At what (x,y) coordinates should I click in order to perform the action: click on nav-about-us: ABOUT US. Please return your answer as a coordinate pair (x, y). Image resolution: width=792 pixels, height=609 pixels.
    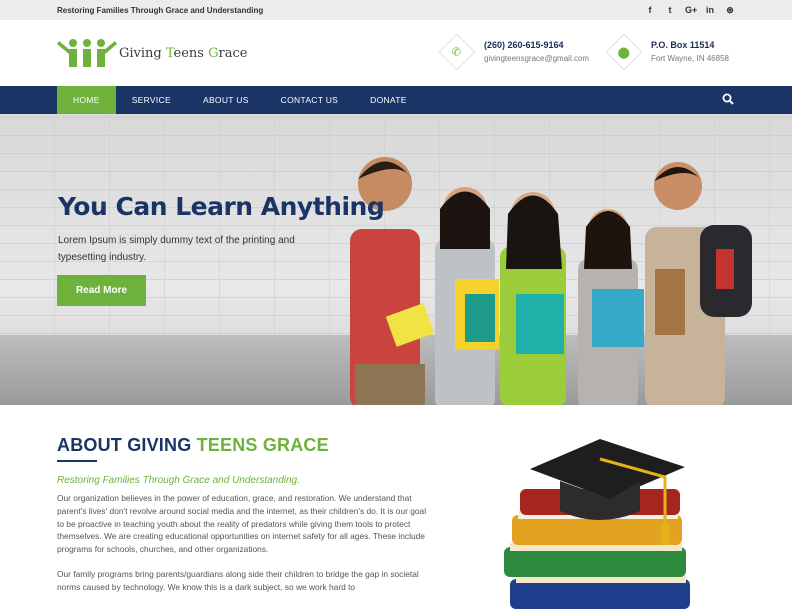
    Looking at the image, I should click on (226, 100).